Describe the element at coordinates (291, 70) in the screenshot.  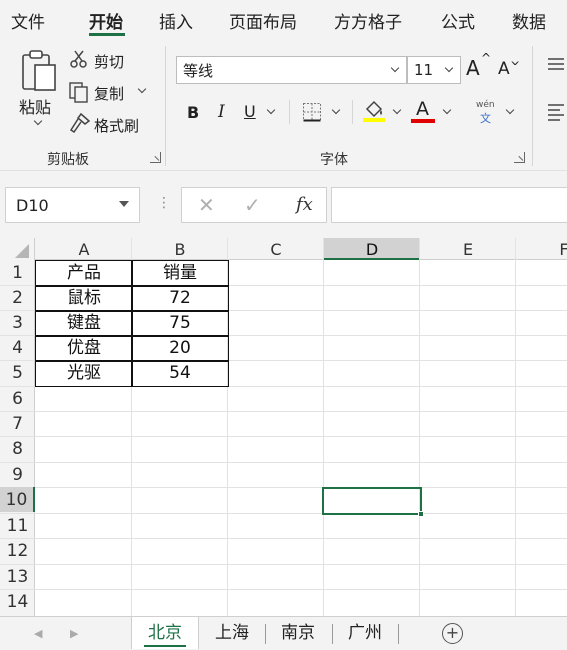
I see `font-name-combo: 等线` at that location.